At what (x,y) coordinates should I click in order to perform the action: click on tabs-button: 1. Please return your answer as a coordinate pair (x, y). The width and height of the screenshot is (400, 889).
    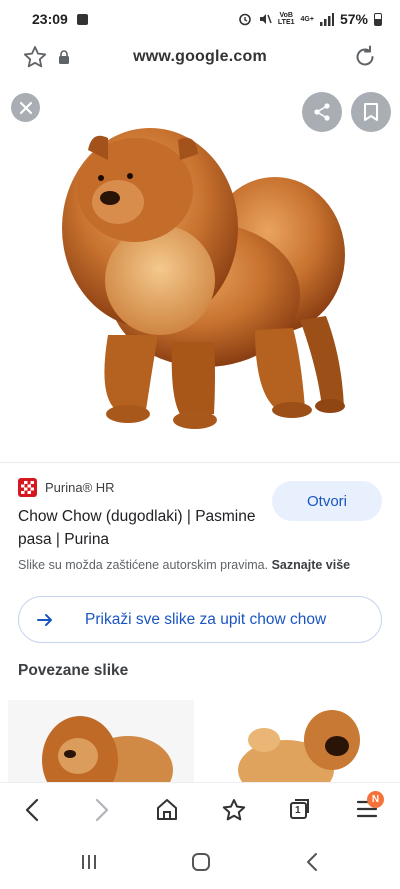
    Looking at the image, I should click on (300, 811).